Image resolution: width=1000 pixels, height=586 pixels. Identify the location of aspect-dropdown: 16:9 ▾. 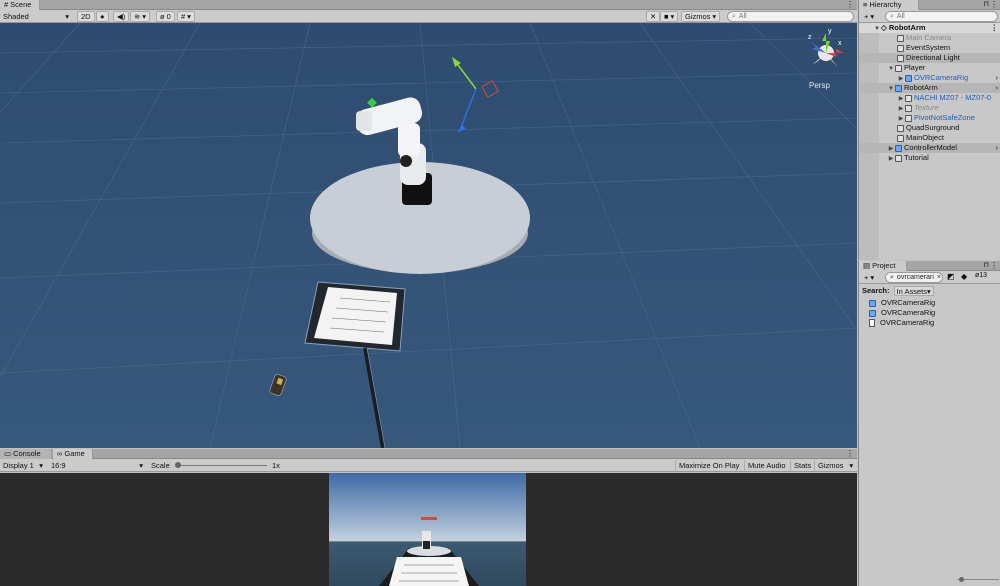
(97, 465).